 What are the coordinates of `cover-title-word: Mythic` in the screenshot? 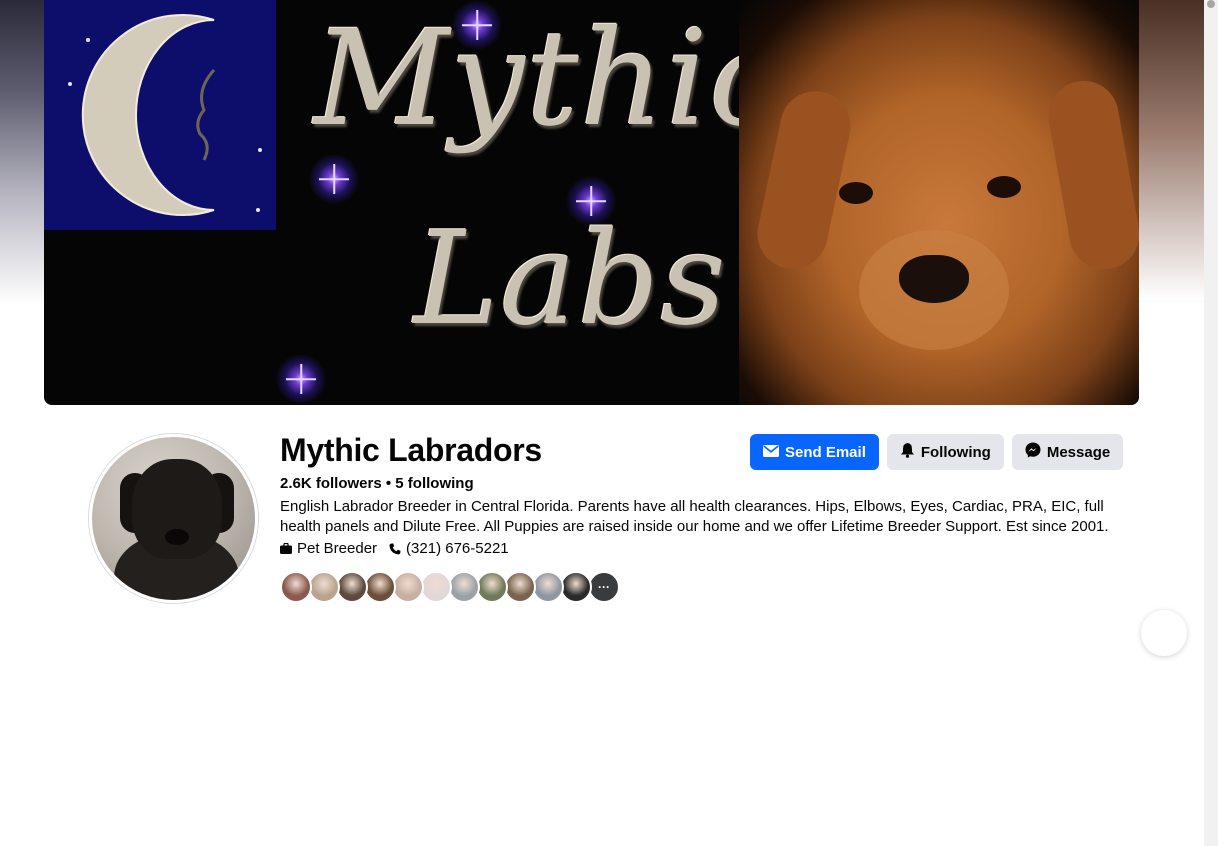 It's located at (549, 79).